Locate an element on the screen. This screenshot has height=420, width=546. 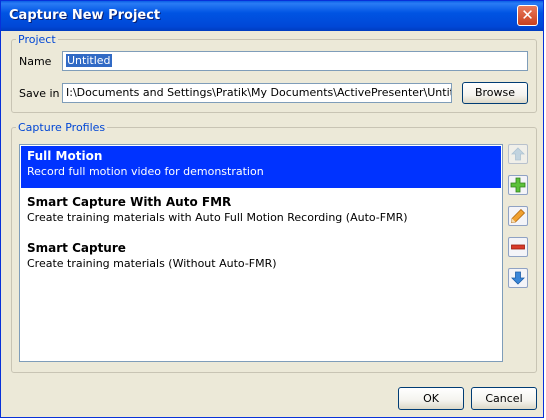
close-icon: ✕ is located at coordinates (527, 15).